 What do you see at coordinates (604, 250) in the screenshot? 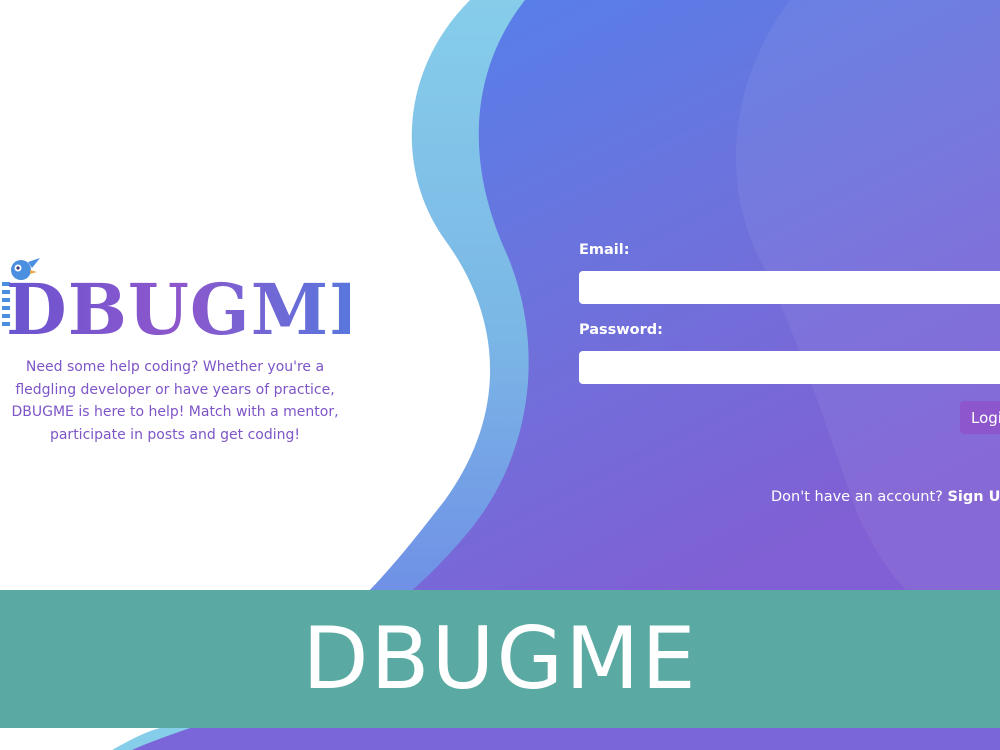
I see `email-label: Email:` at bounding box center [604, 250].